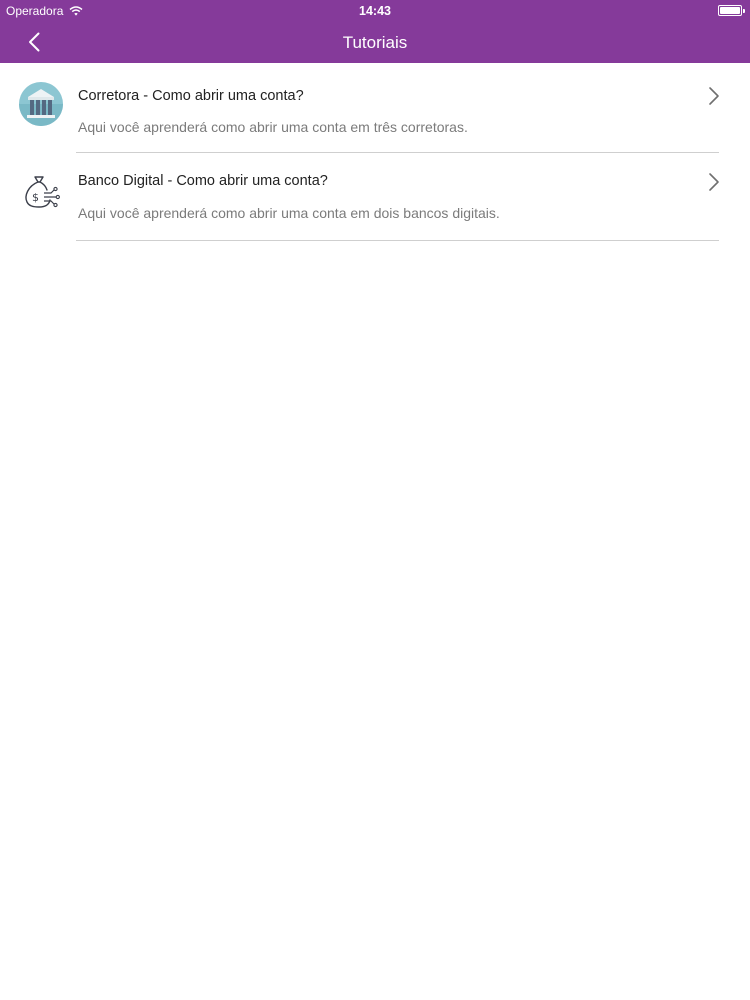  What do you see at coordinates (41, 104) in the screenshot?
I see `bank-icon` at bounding box center [41, 104].